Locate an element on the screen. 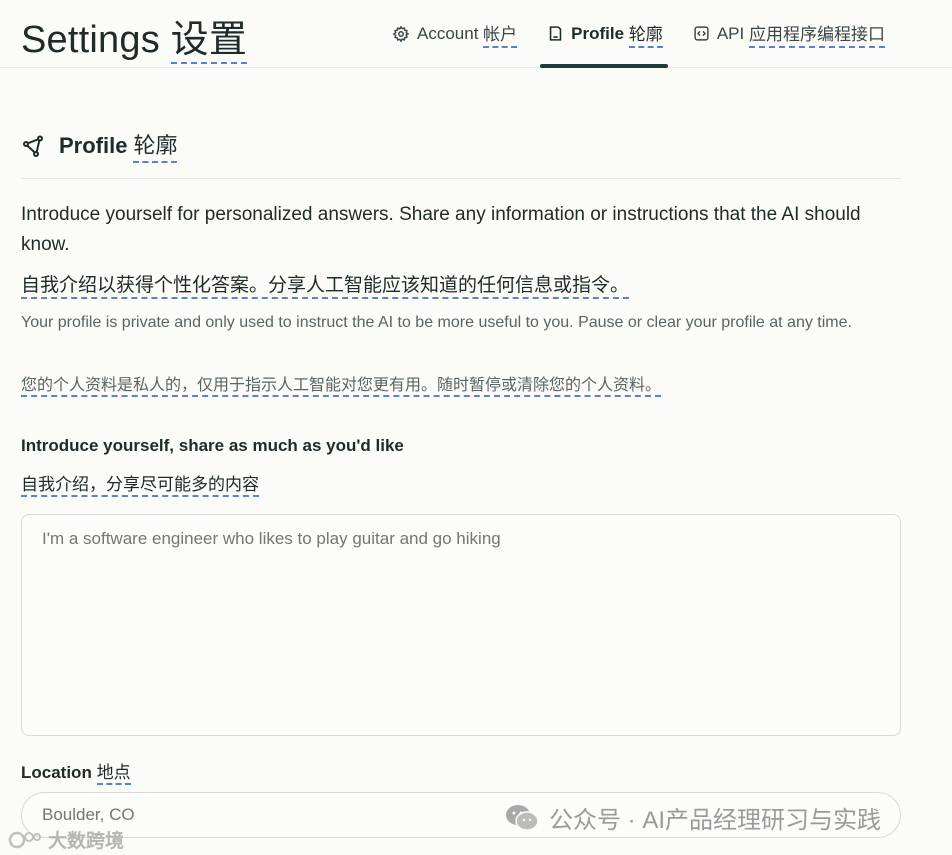 The height and width of the screenshot is (855, 952). tab-profile: Profile 轮廓 is located at coordinates (604, 34).